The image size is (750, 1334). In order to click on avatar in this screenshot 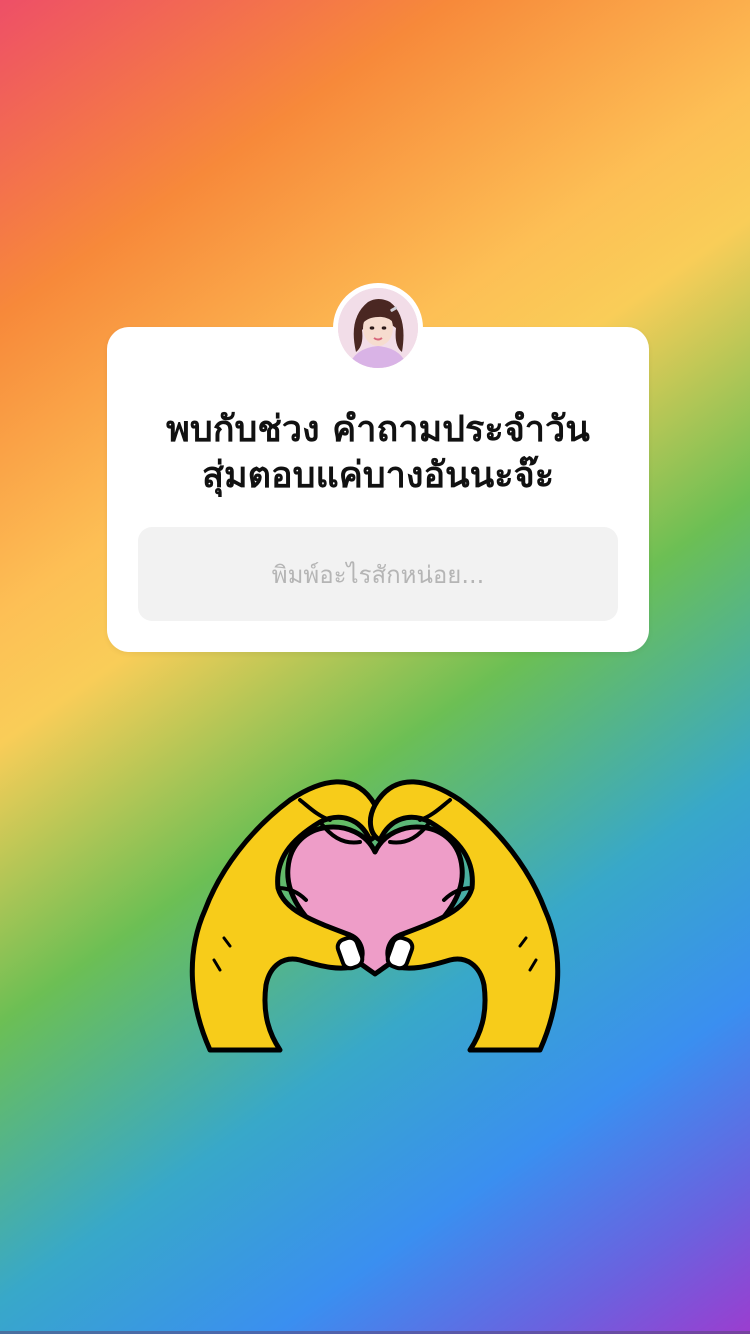, I will do `click(378, 328)`.